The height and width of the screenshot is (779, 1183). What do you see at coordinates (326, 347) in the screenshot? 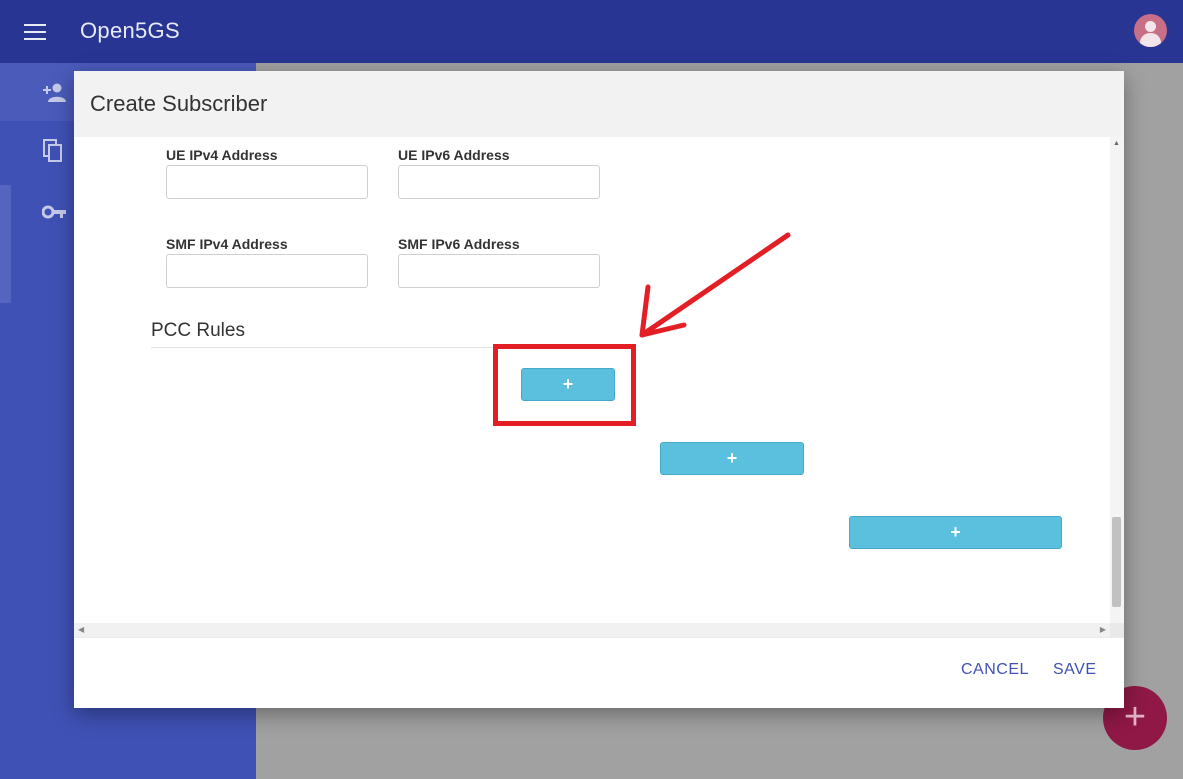
I see `section-divider` at bounding box center [326, 347].